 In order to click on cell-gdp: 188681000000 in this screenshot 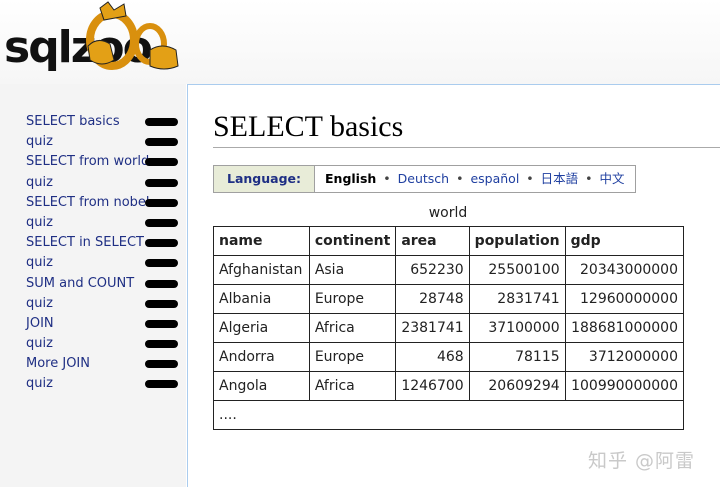, I will do `click(624, 328)`.